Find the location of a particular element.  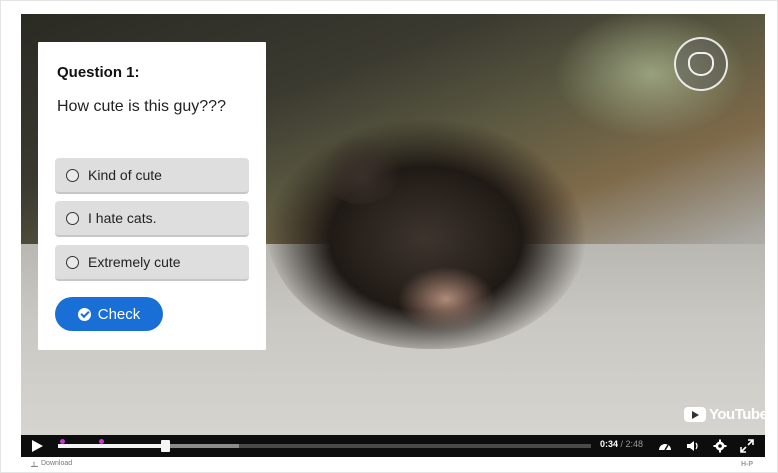

answer-label: Extremely cute is located at coordinates (134, 262).